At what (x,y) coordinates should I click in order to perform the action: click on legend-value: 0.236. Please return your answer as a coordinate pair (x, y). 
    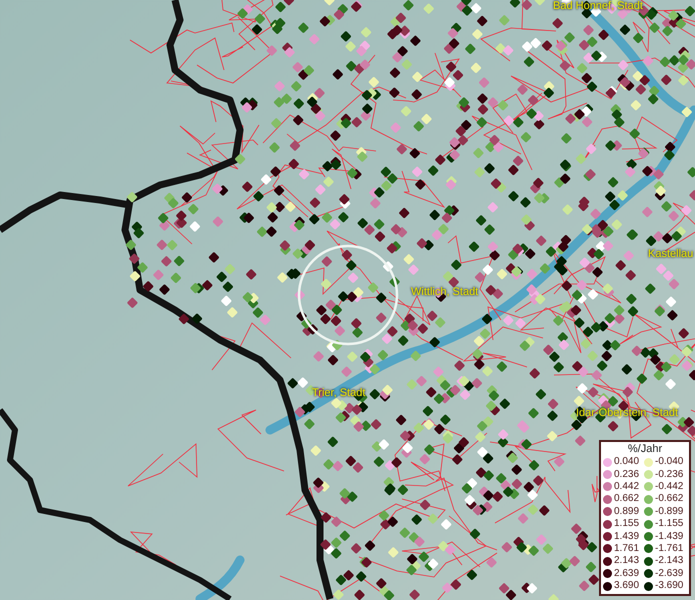
    Looking at the image, I should click on (627, 474).